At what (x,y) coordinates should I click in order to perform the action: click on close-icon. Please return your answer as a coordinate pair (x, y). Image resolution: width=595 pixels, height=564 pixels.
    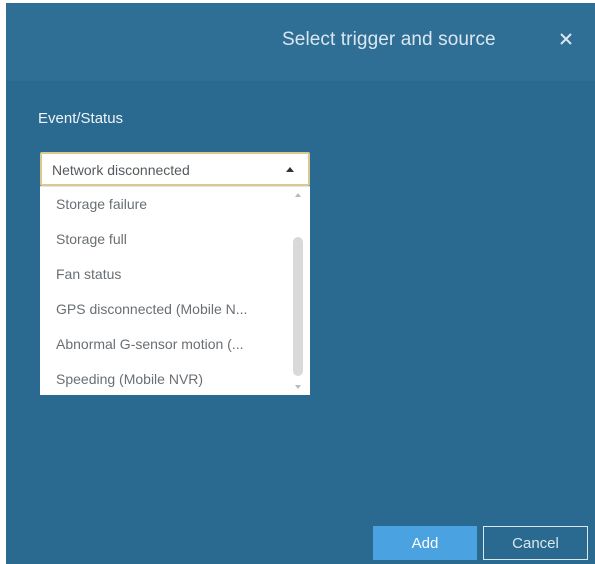
    Looking at the image, I should click on (566, 39).